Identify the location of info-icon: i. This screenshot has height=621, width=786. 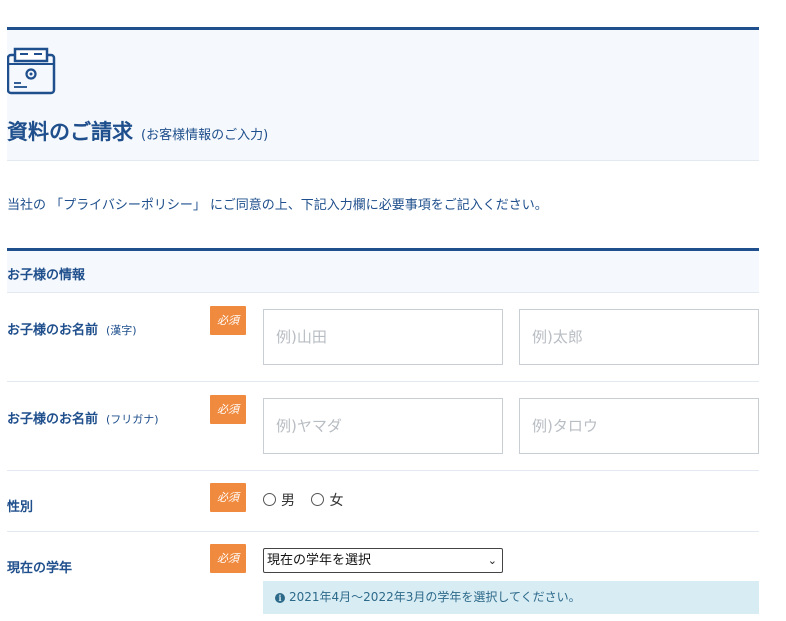
(280, 598).